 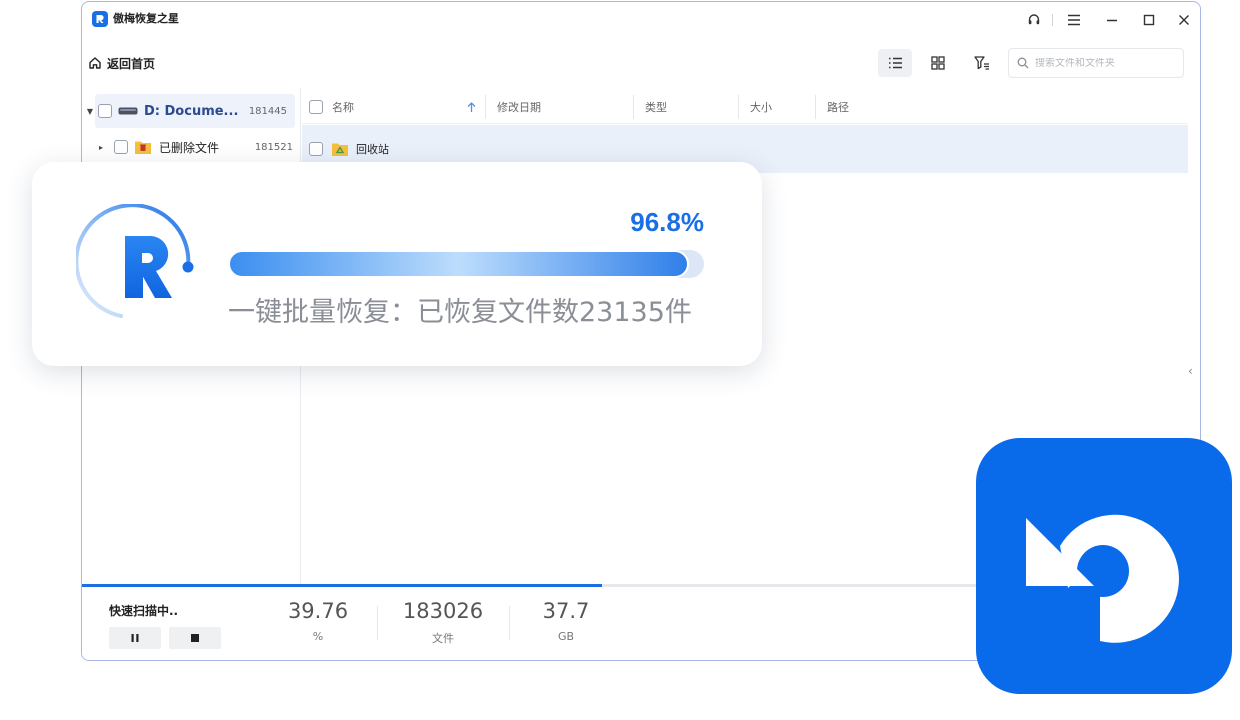 I want to click on deleted-files-checkbox, so click(x=121, y=147).